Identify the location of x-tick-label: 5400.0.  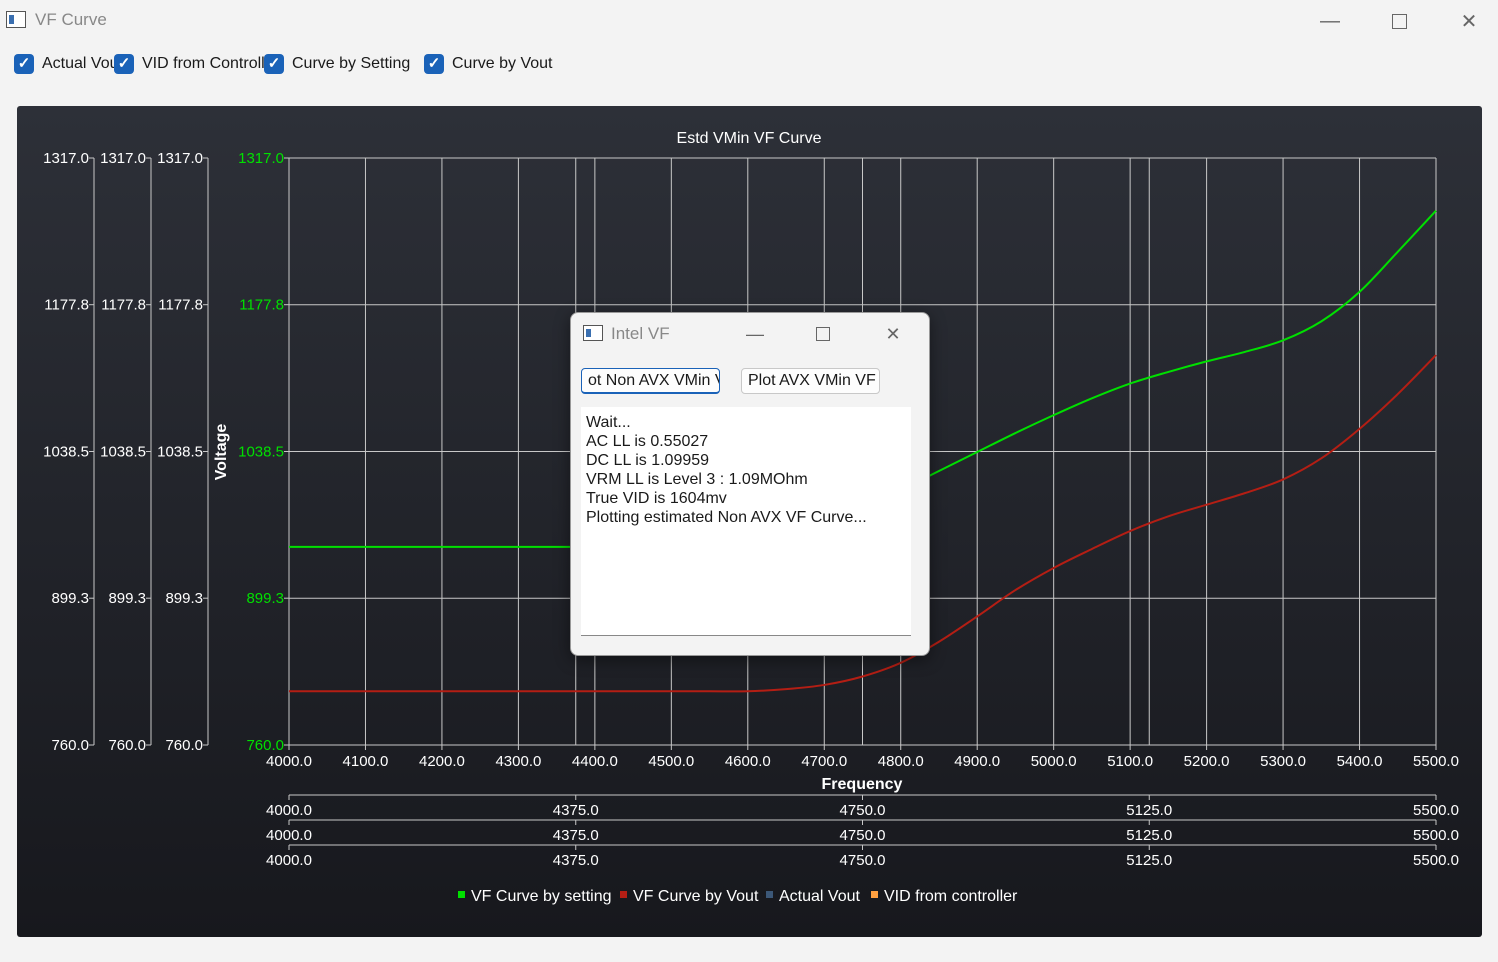
(1360, 761).